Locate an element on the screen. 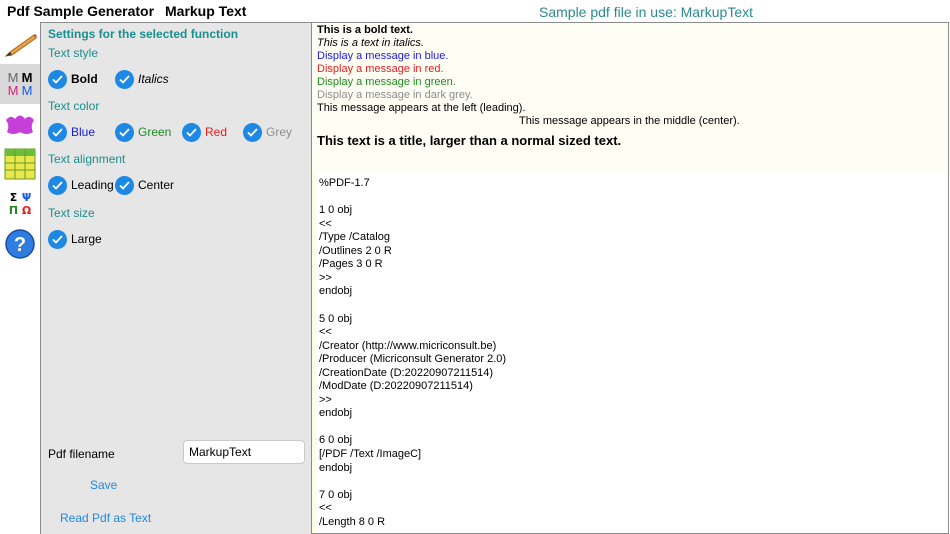  large-option-label: Large is located at coordinates (86, 239).